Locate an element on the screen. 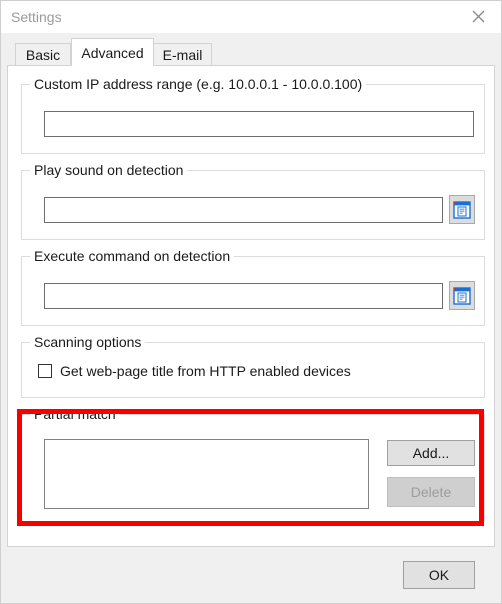 Image resolution: width=502 pixels, height=604 pixels. ok-button-label: OK is located at coordinates (439, 575).